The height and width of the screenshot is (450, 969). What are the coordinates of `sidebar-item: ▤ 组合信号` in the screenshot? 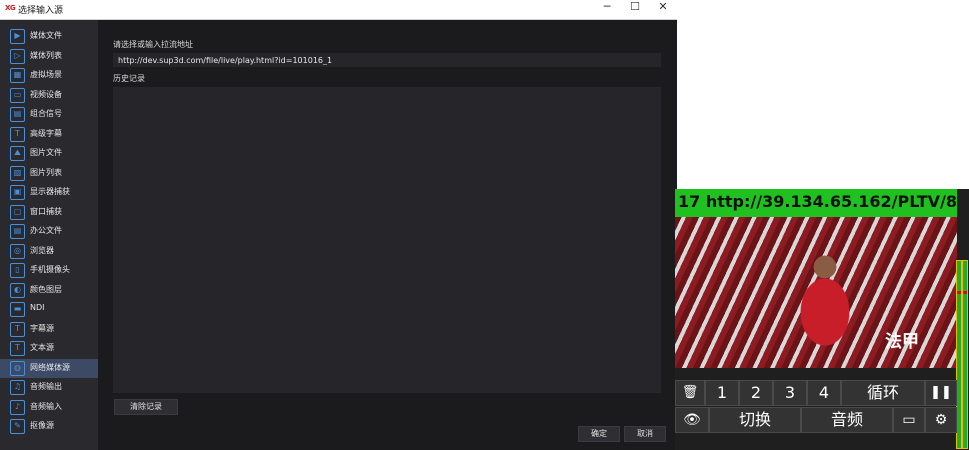 It's located at (49, 114).